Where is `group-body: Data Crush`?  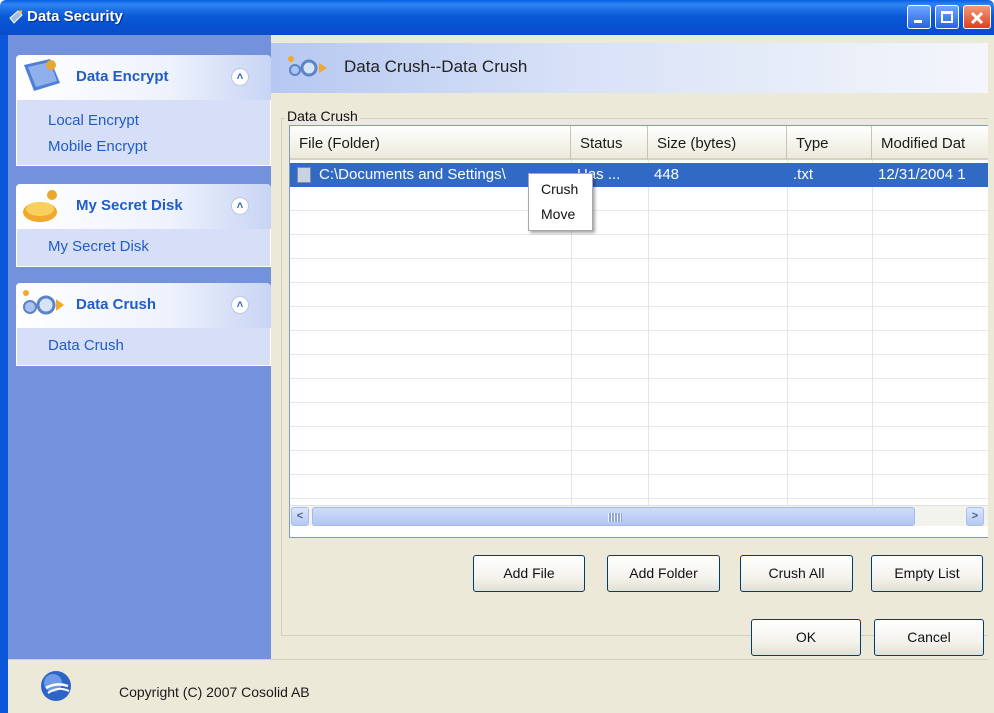
group-body: Data Crush is located at coordinates (143, 347).